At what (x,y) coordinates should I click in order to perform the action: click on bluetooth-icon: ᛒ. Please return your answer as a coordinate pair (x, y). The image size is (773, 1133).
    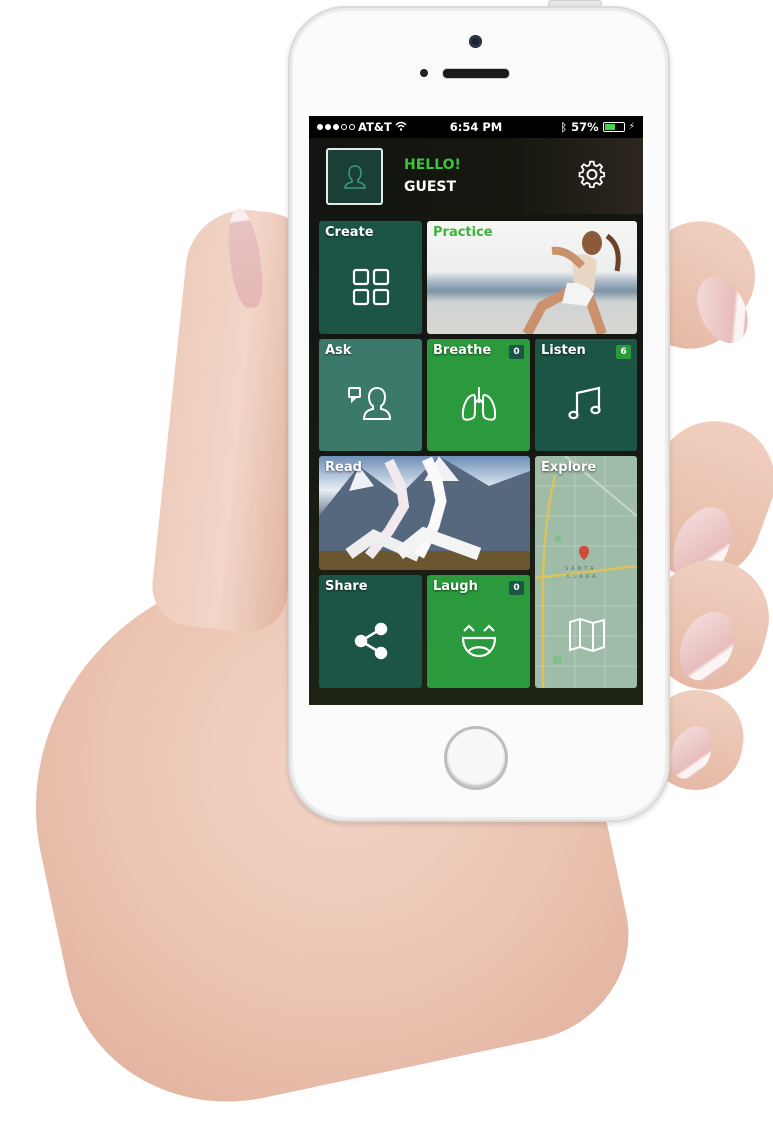
    Looking at the image, I should click on (564, 127).